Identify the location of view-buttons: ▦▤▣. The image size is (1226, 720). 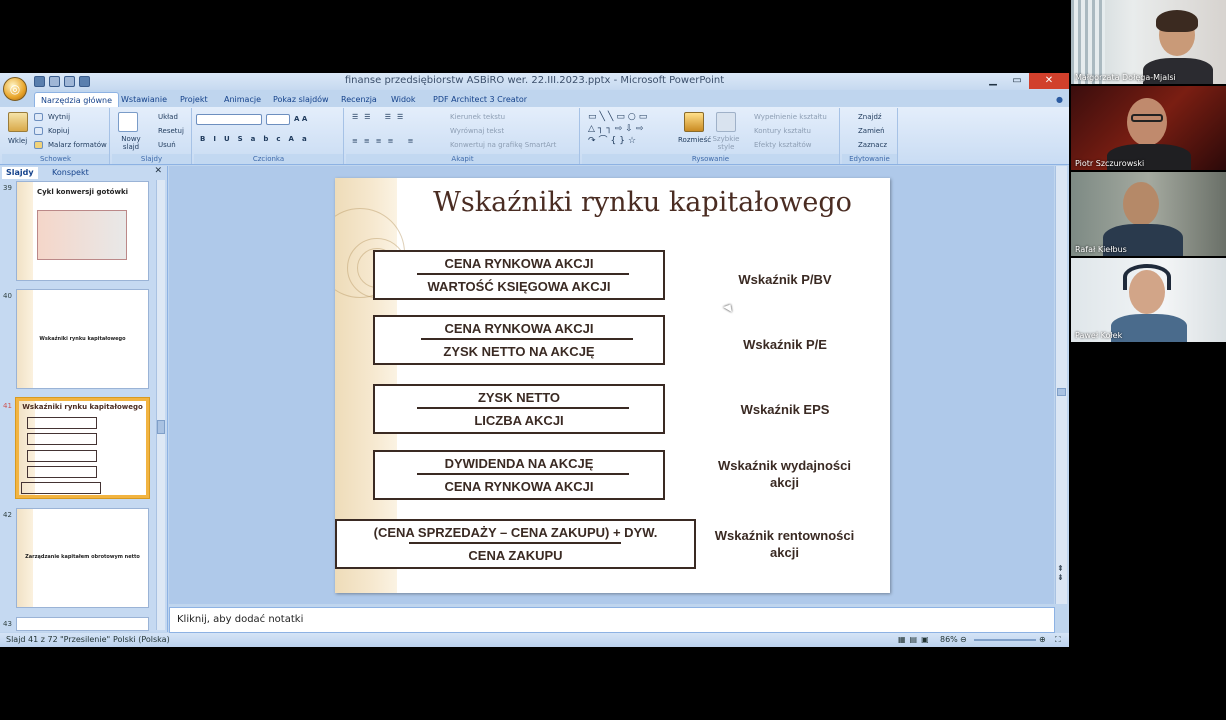
(915, 640).